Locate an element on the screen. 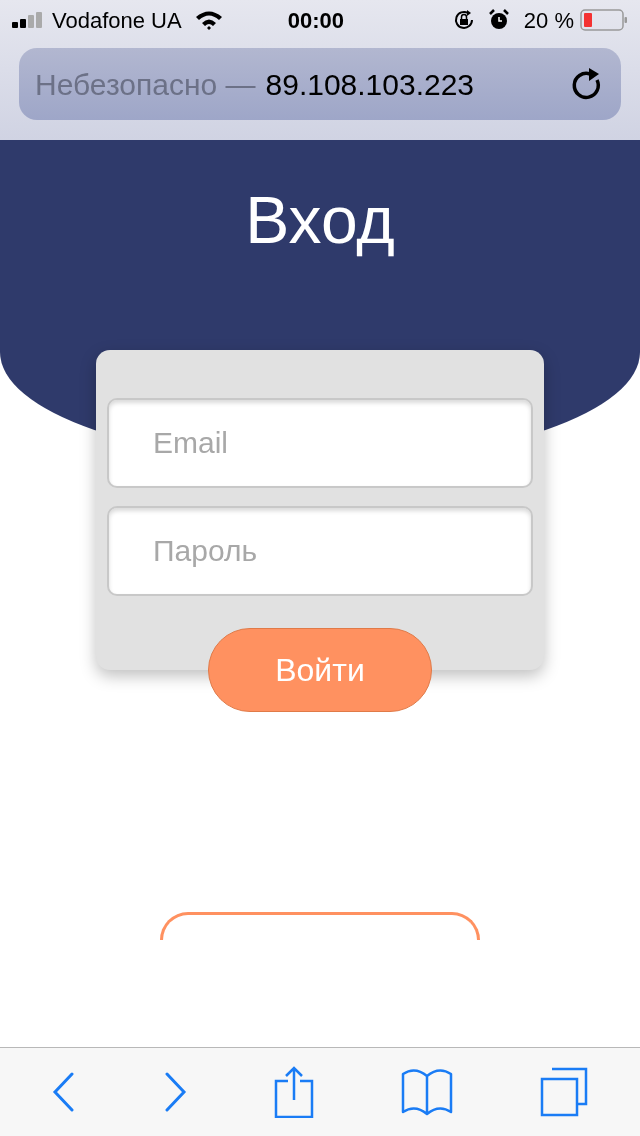  clock-time: 00:00 is located at coordinates (315, 20).